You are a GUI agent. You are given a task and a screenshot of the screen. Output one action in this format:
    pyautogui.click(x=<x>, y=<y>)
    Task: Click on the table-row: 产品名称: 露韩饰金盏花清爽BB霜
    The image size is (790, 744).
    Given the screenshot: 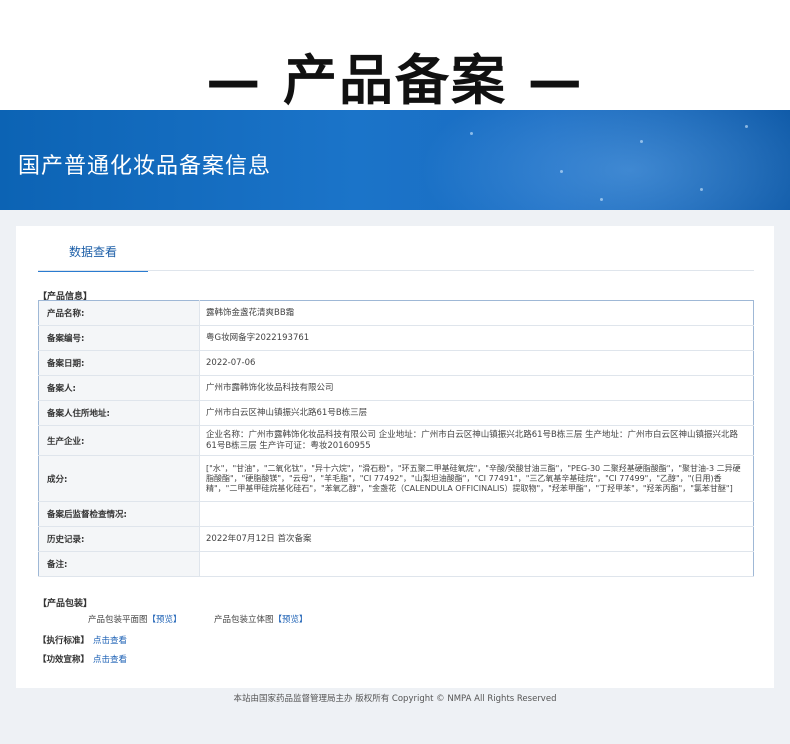 What is the action you would take?
    pyautogui.click(x=396, y=313)
    